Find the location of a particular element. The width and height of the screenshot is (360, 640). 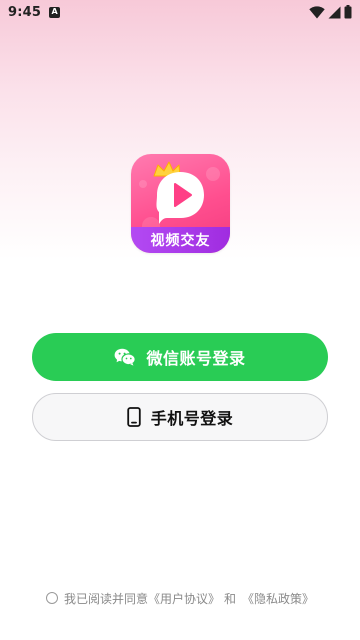

agreement-checkbox is located at coordinates (51, 598).